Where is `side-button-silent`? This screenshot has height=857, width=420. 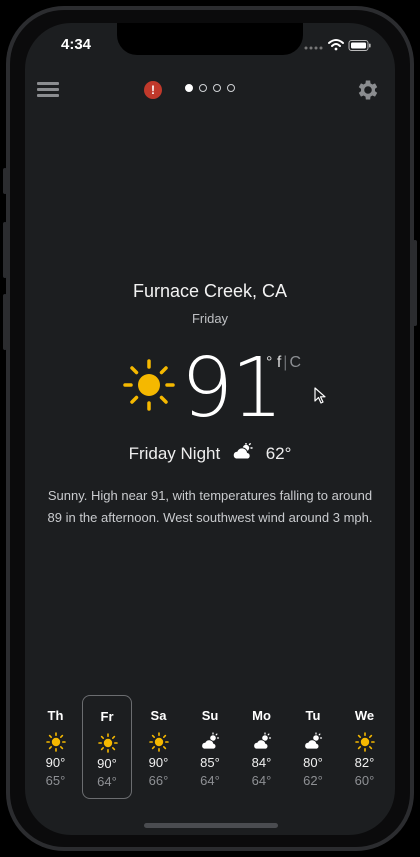
side-button-silent is located at coordinates (5, 181).